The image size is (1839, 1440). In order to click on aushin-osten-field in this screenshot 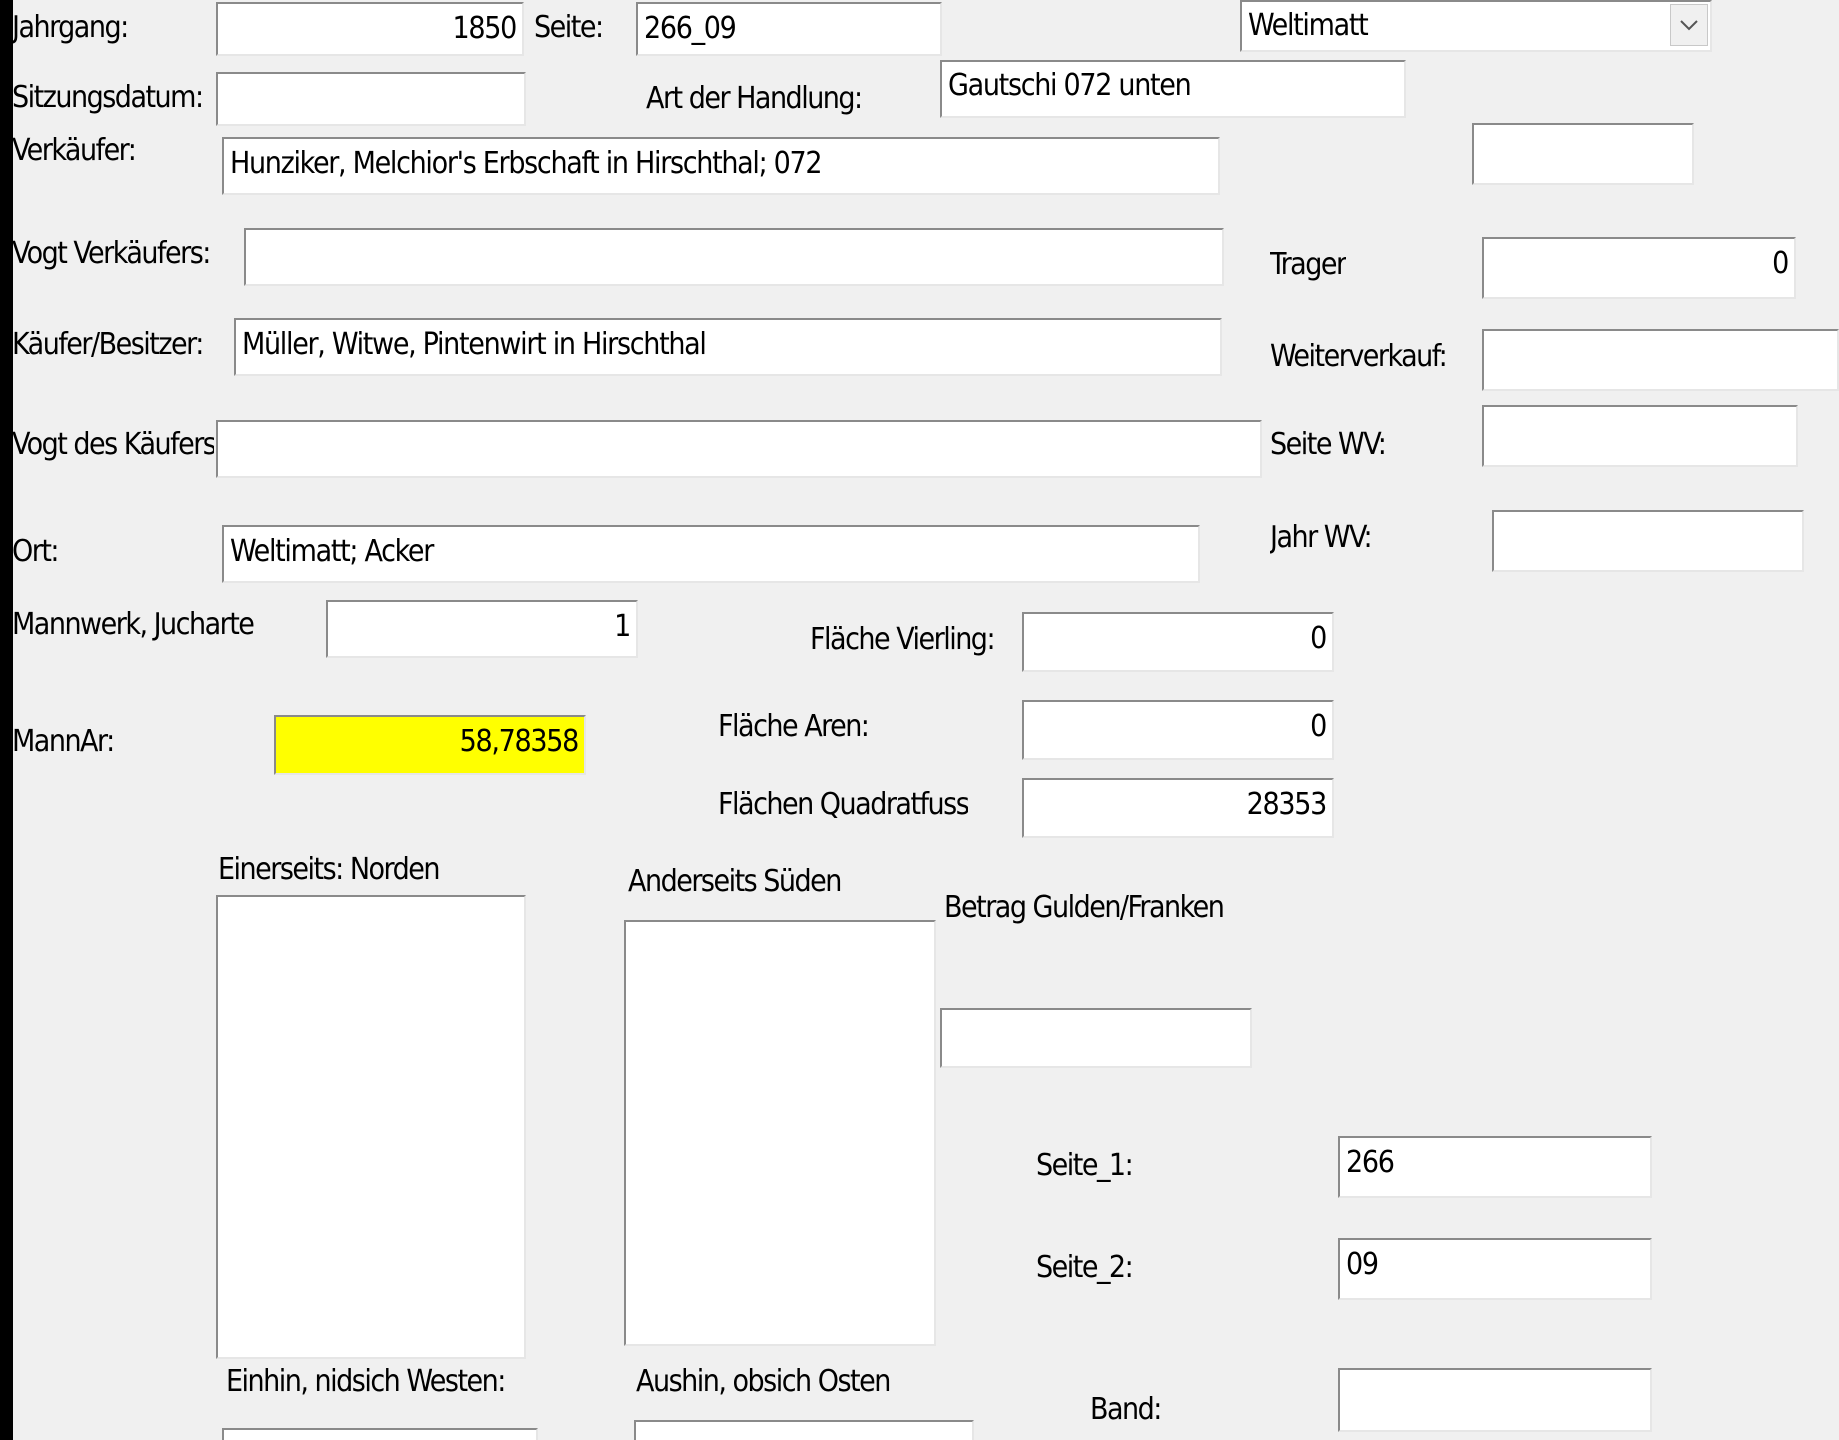, I will do `click(804, 1430)`.